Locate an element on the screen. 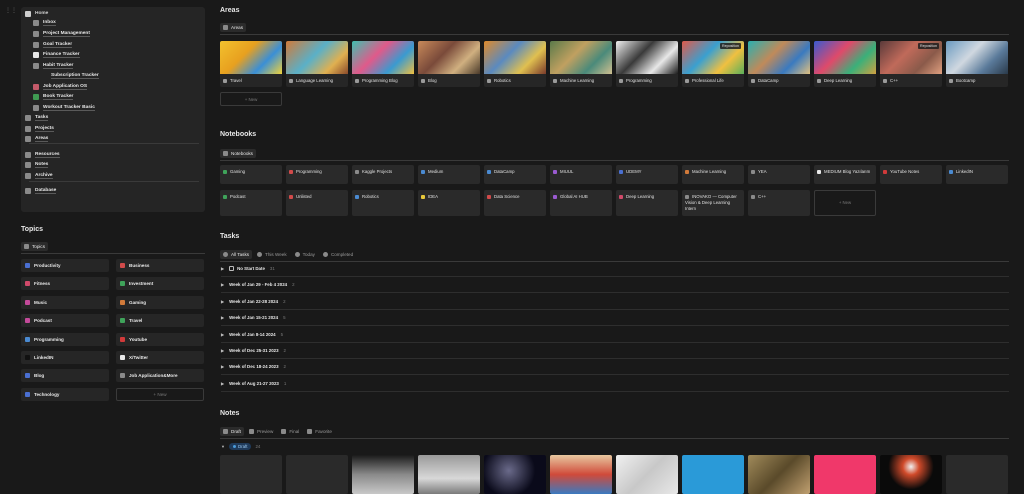  tab-draft: Draft is located at coordinates (232, 431).